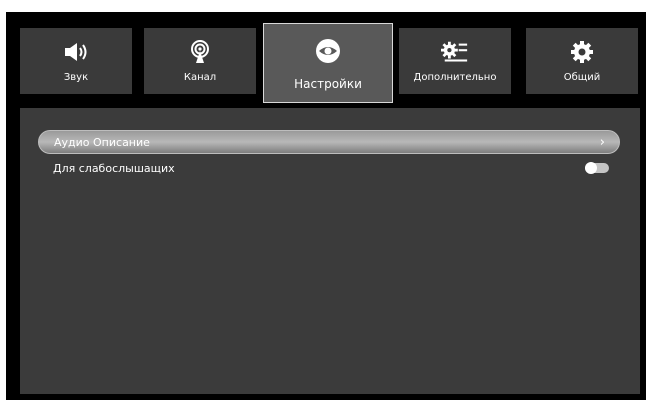 This screenshot has height=403, width=647. I want to click on menu-item-hard-of-hearing: Для слабослышащих, so click(329, 168).